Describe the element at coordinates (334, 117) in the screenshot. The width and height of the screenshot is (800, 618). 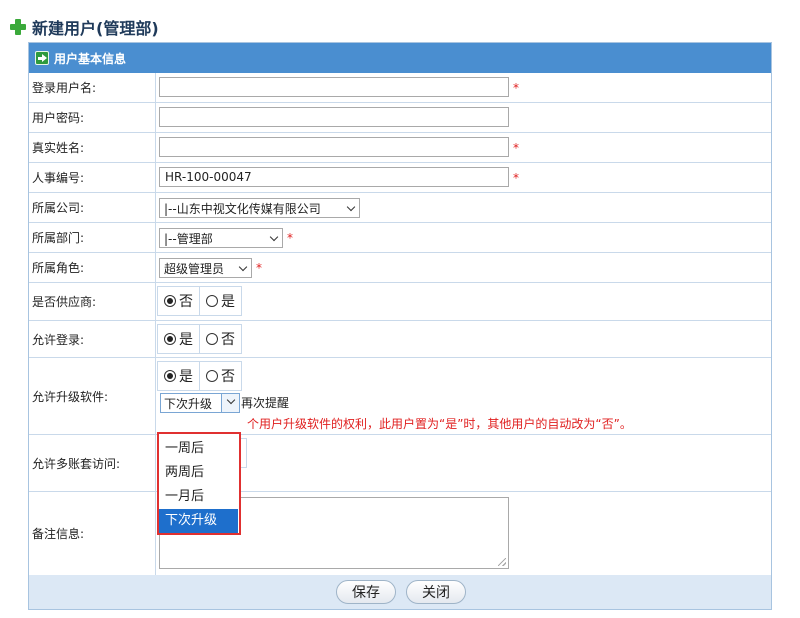
I see `password-input` at that location.